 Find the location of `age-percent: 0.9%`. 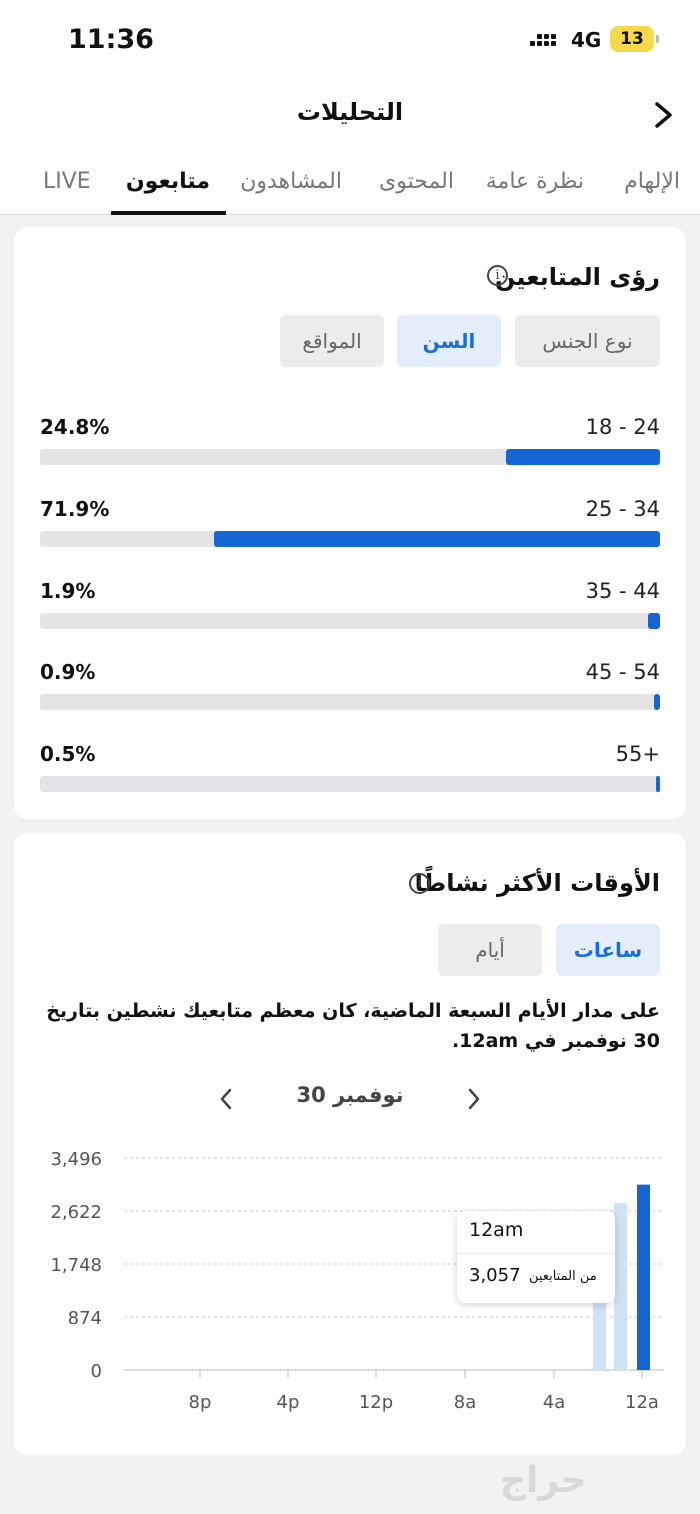

age-percent: 0.9% is located at coordinates (68, 672).